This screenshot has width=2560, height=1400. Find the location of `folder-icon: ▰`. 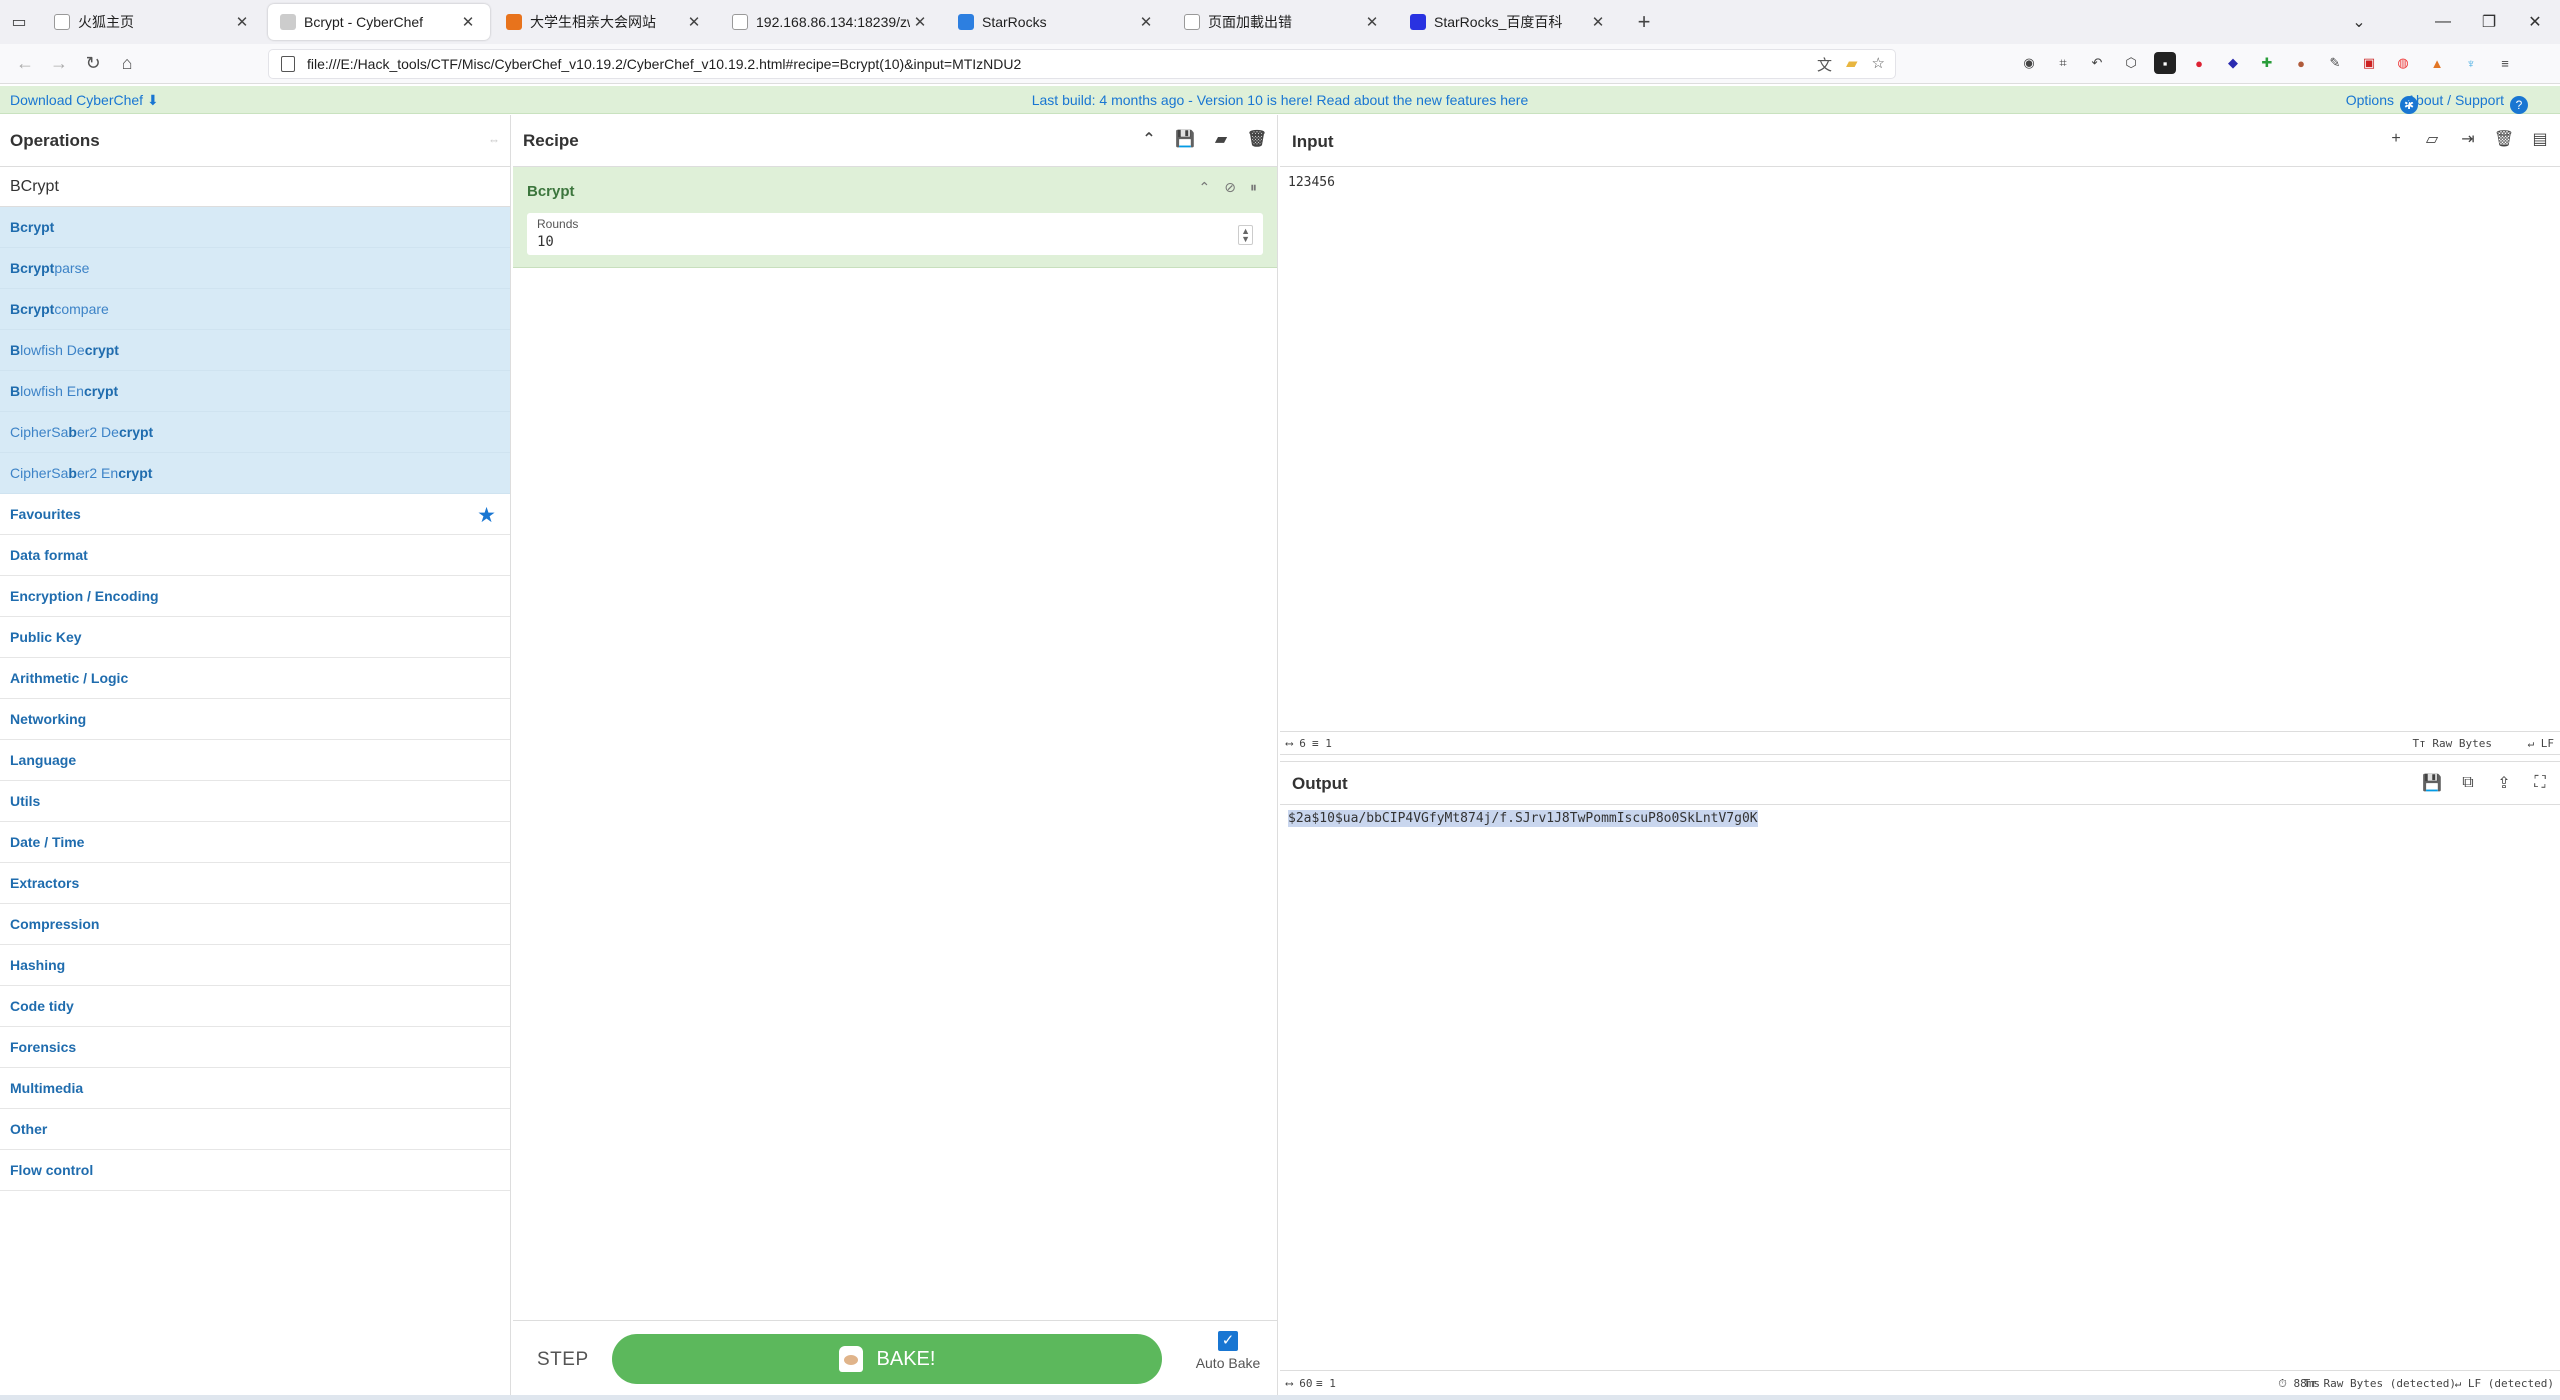

folder-icon: ▰ is located at coordinates (1852, 64).